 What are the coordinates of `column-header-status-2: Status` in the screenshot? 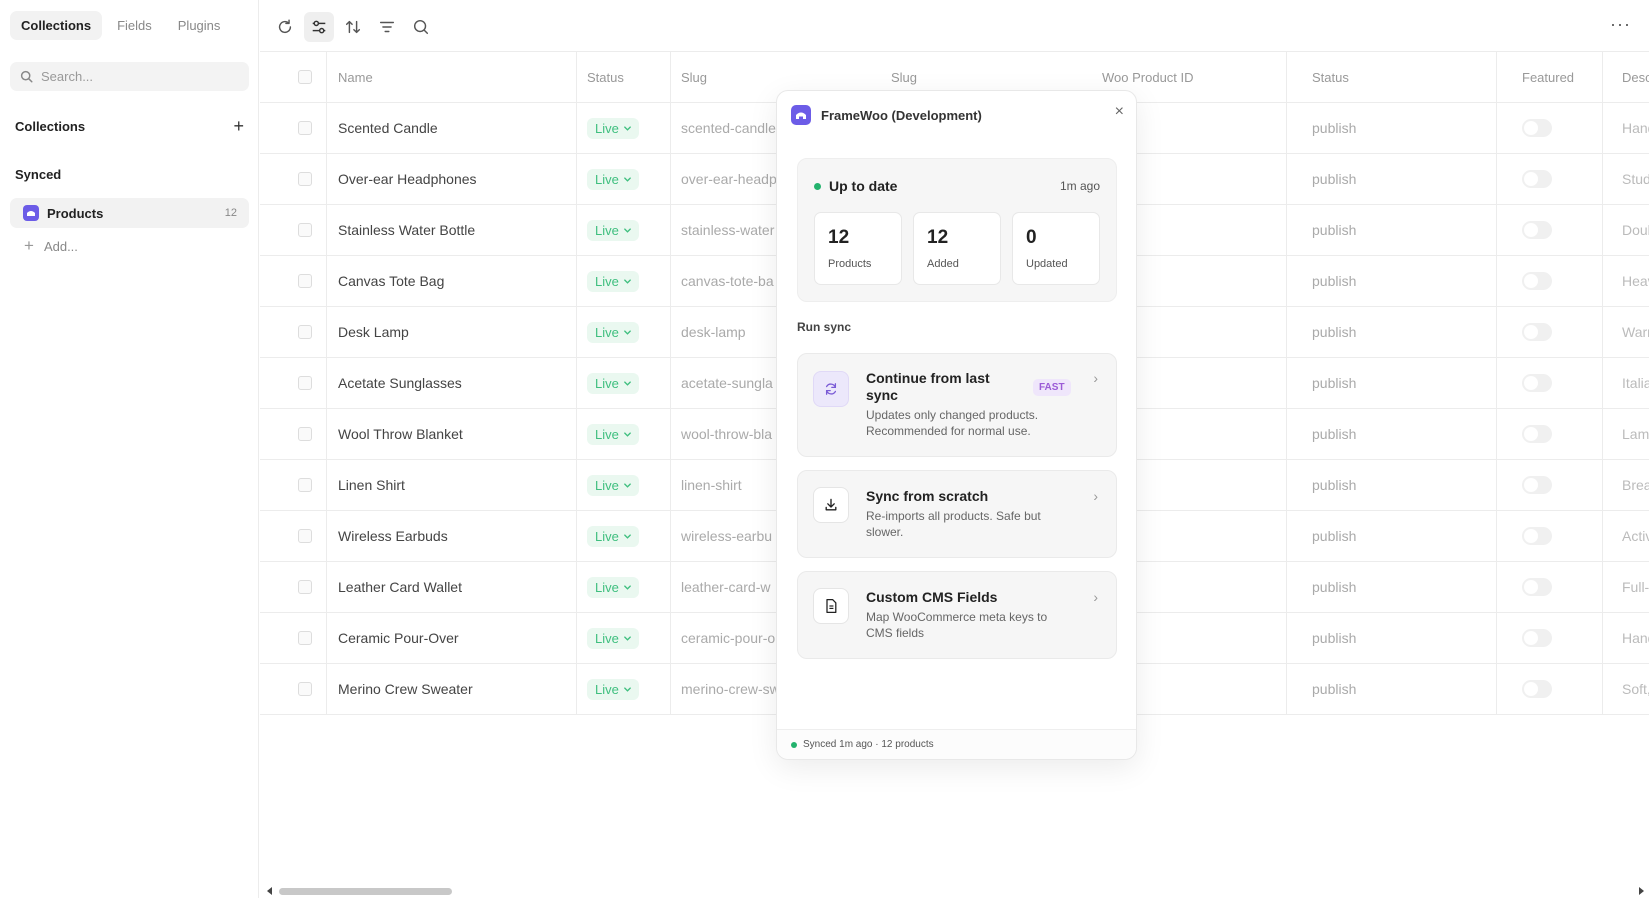 It's located at (1330, 77).